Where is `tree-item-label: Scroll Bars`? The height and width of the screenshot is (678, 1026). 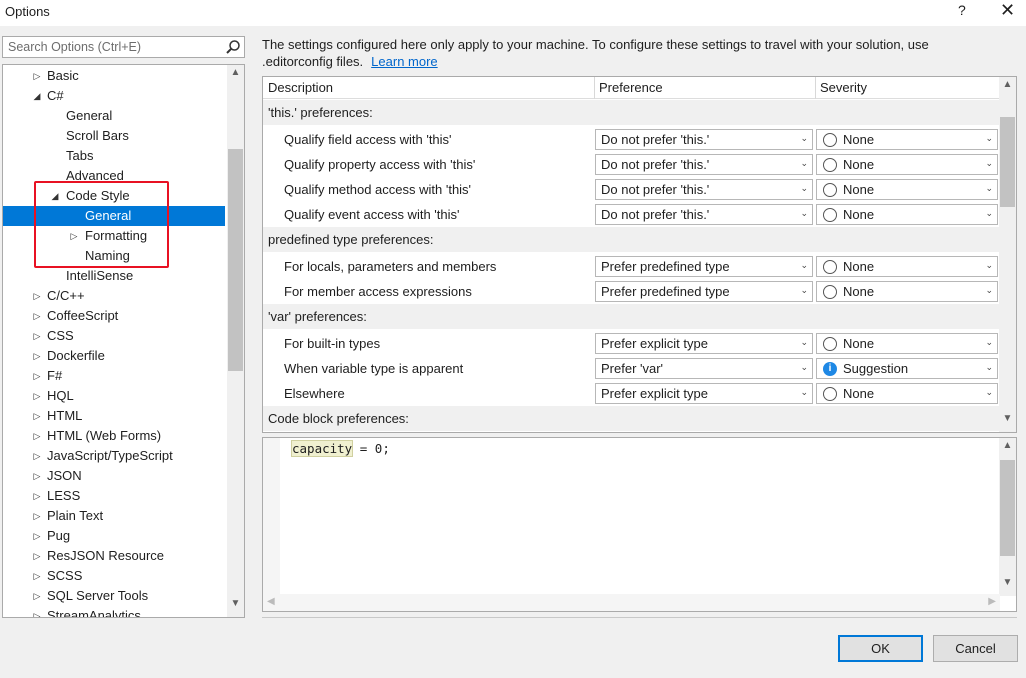
tree-item-label: Scroll Bars is located at coordinates (97, 135).